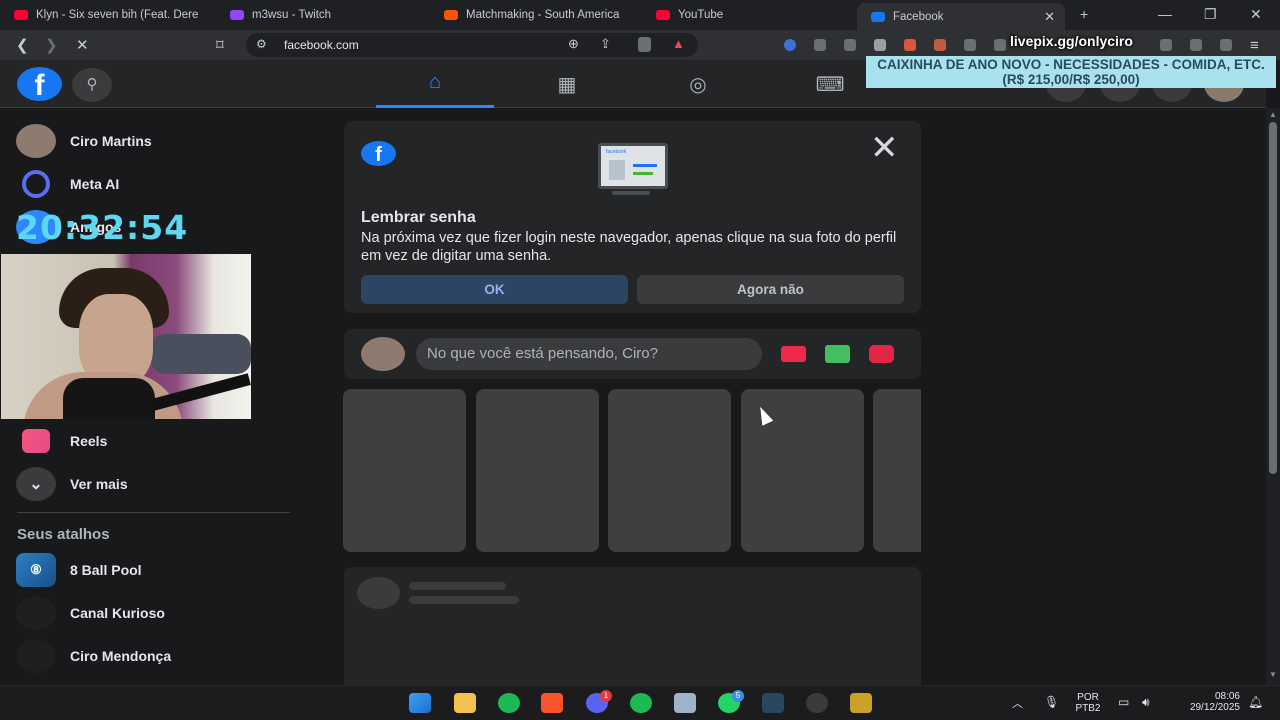 The height and width of the screenshot is (720, 1280). I want to click on leo-ai-icon, so click(1196, 45).